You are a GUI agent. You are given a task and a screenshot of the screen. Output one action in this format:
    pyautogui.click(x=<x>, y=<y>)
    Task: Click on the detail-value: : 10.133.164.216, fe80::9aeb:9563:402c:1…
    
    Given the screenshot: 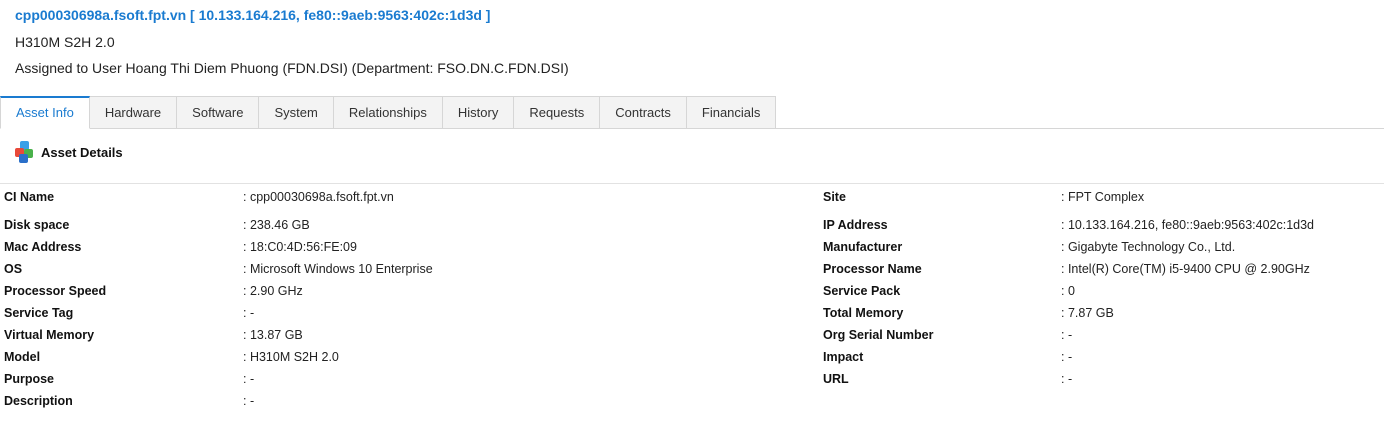 What is the action you would take?
    pyautogui.click(x=1188, y=225)
    